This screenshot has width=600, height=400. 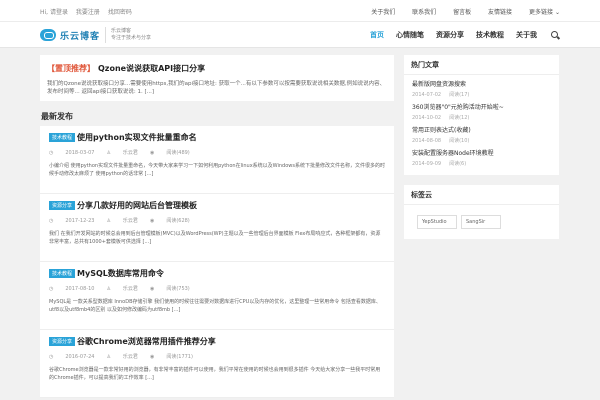 What do you see at coordinates (459, 95) in the screenshot?
I see `hot-post-views: 阅读(17)` at bounding box center [459, 95].